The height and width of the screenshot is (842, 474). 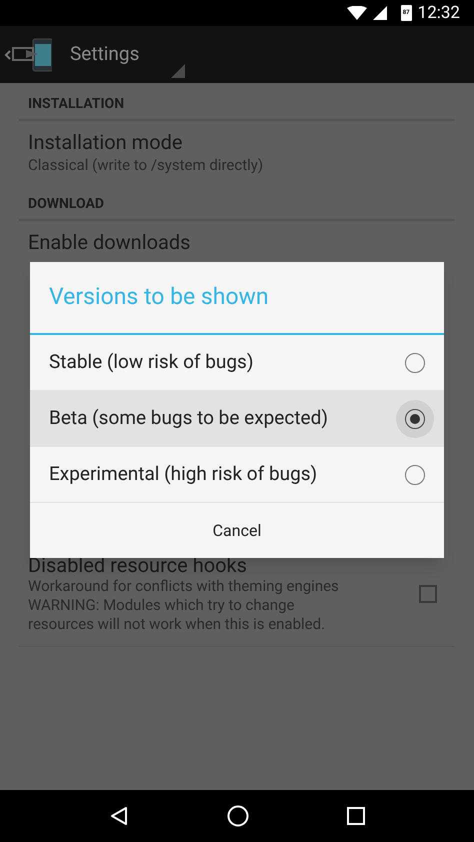 I want to click on preference-title: Installation mode, so click(x=106, y=142).